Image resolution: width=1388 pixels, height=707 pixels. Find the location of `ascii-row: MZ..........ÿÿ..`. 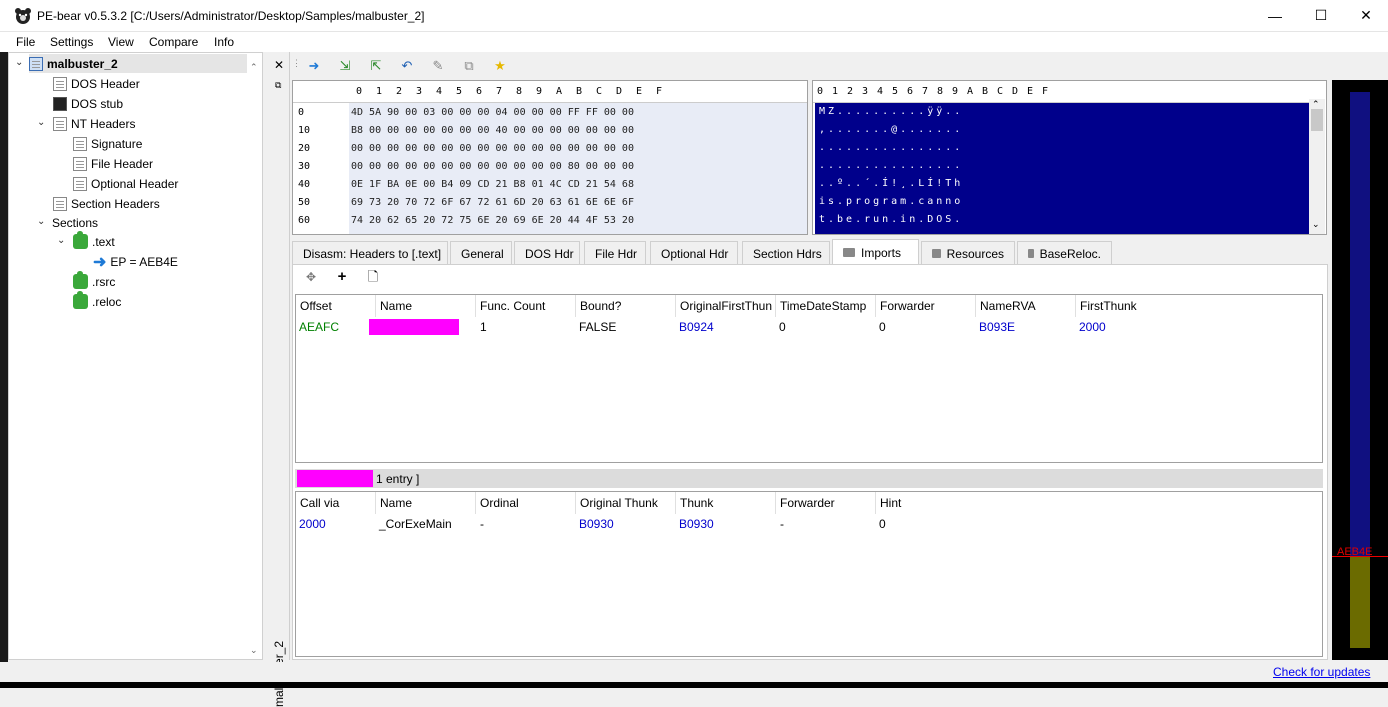

ascii-row: MZ..........ÿÿ.. is located at coordinates (891, 111).